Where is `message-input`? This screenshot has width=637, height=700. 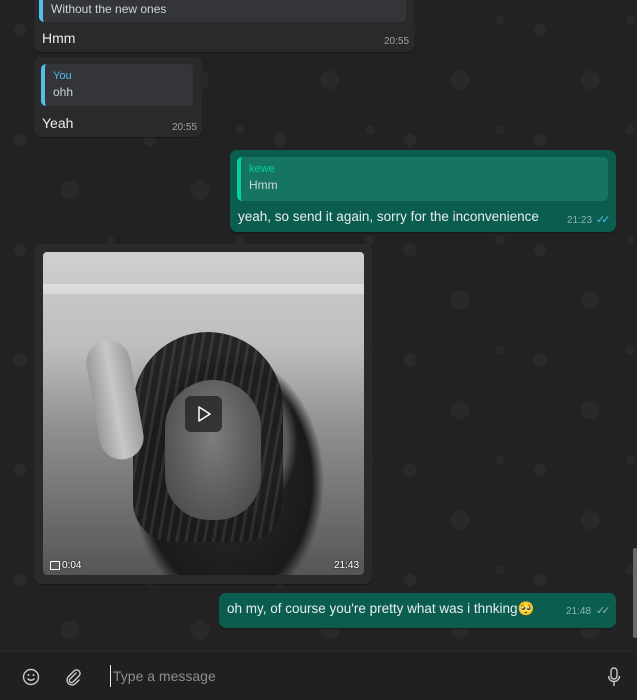
message-input is located at coordinates (346, 676).